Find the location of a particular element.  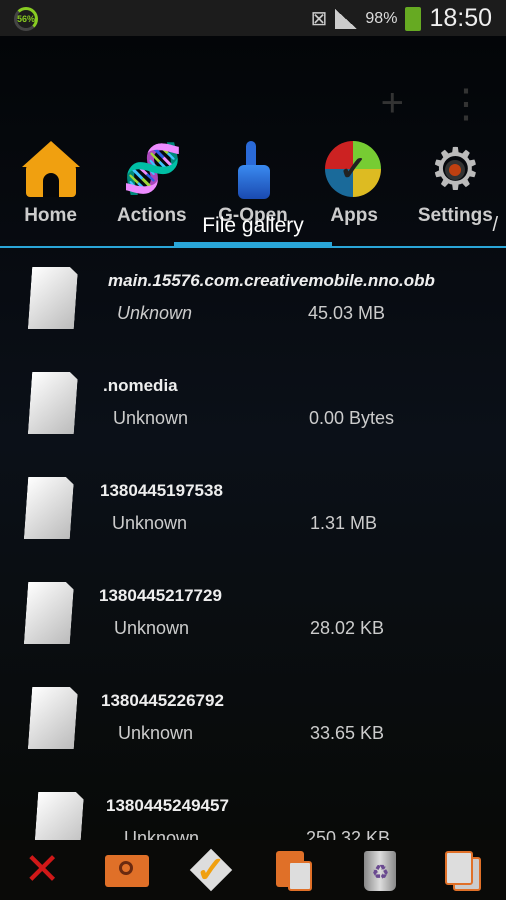

file-size: 0.00 Bytes is located at coordinates (352, 418).